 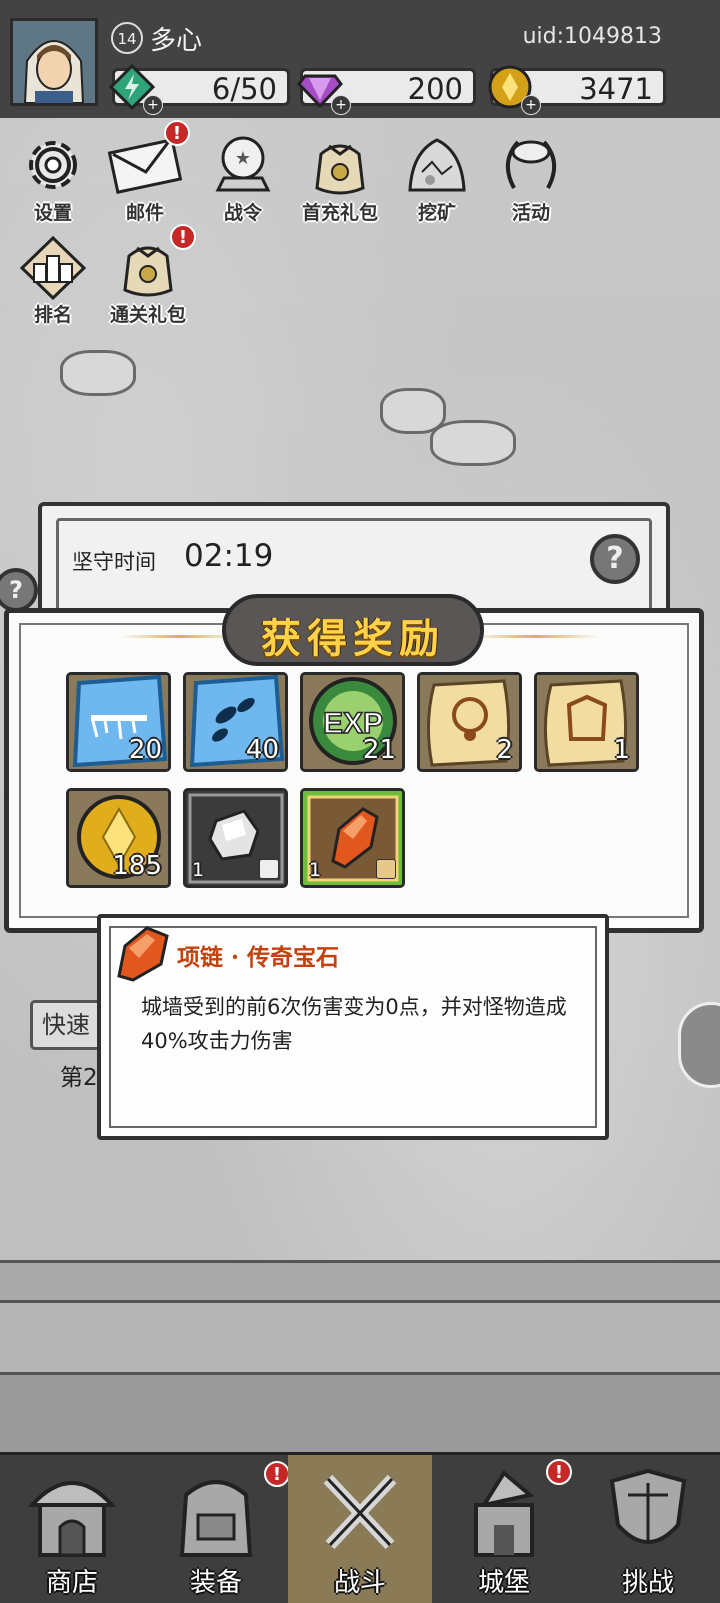 What do you see at coordinates (436, 213) in the screenshot?
I see `menu-label: 挖矿` at bounding box center [436, 213].